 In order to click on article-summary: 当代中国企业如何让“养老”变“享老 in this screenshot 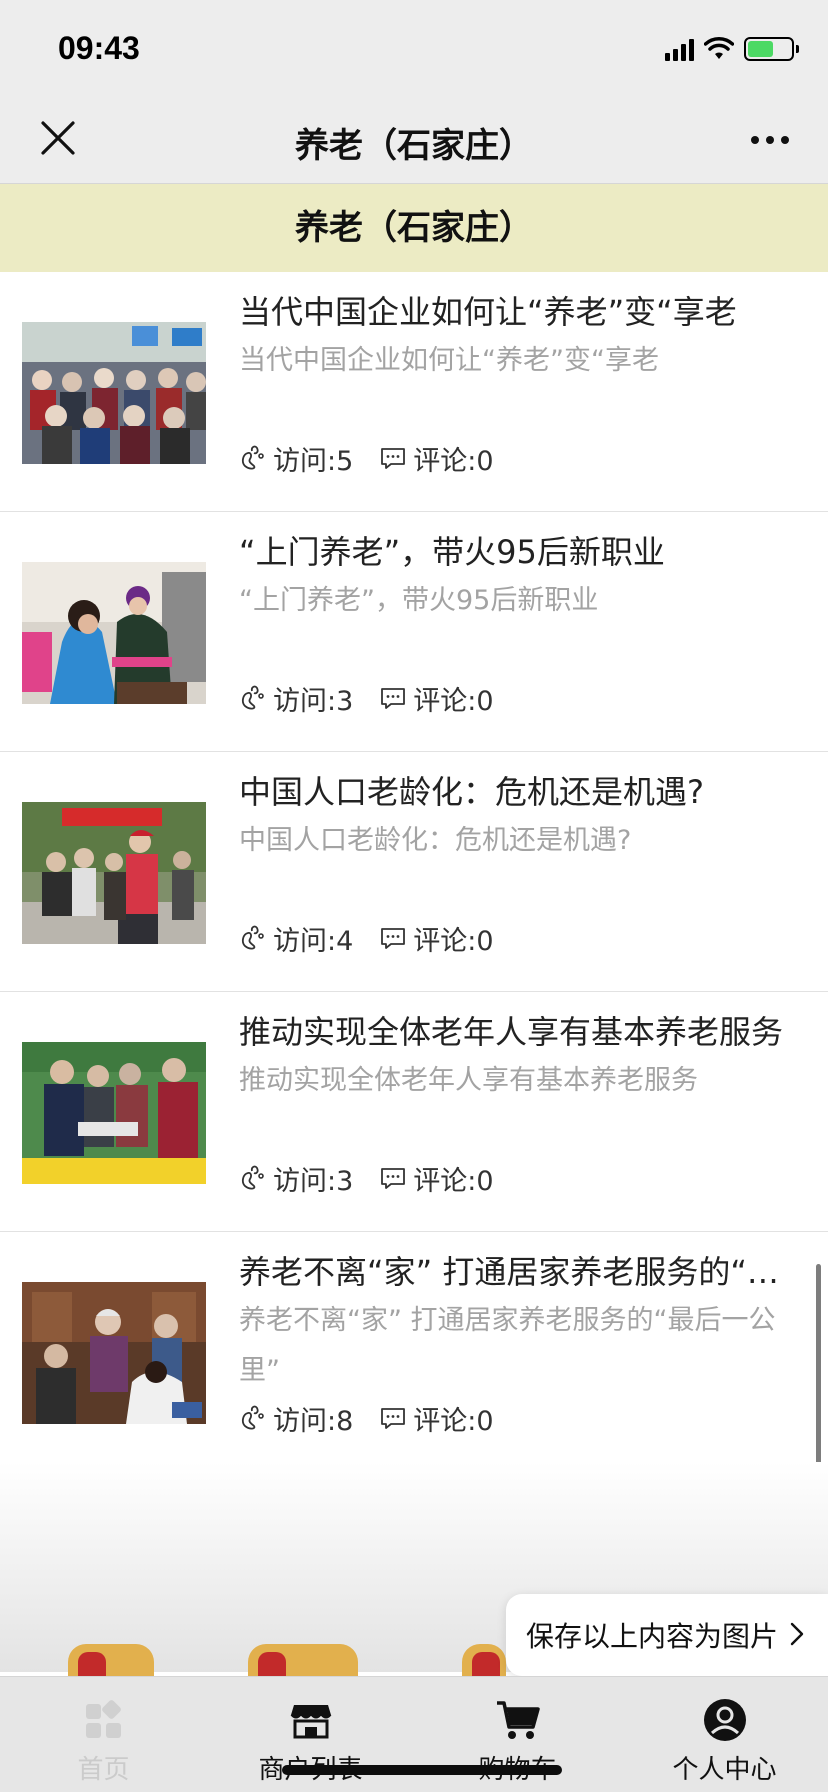, I will do `click(449, 360)`.